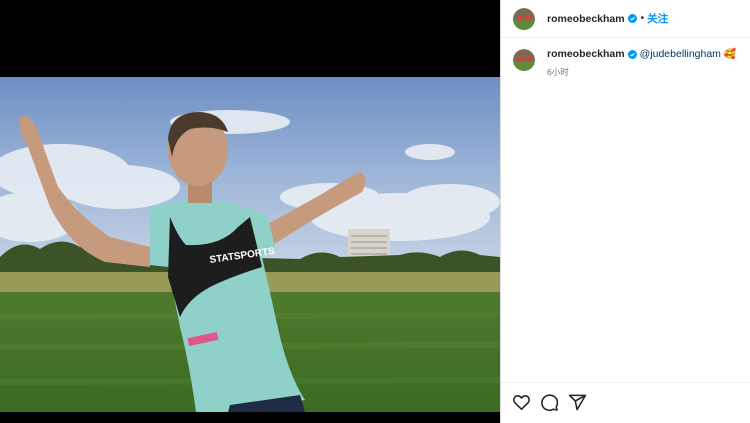 The width and height of the screenshot is (750, 423). What do you see at coordinates (586, 19) in the screenshot?
I see `author-username: romeobeckham` at bounding box center [586, 19].